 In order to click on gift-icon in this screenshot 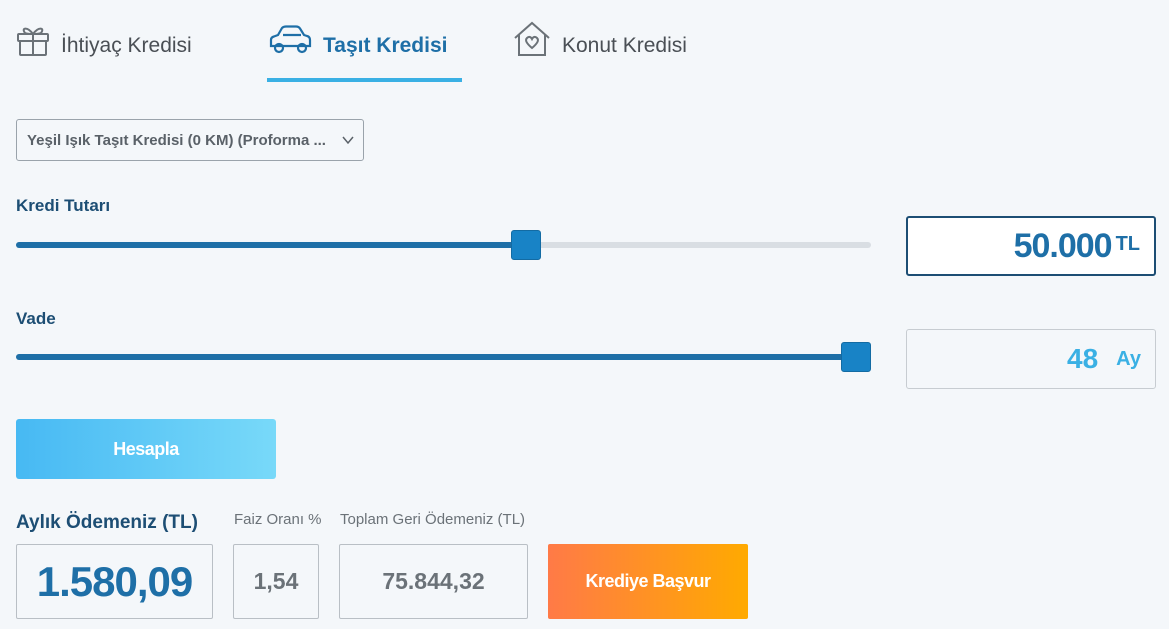, I will do `click(33, 41)`.